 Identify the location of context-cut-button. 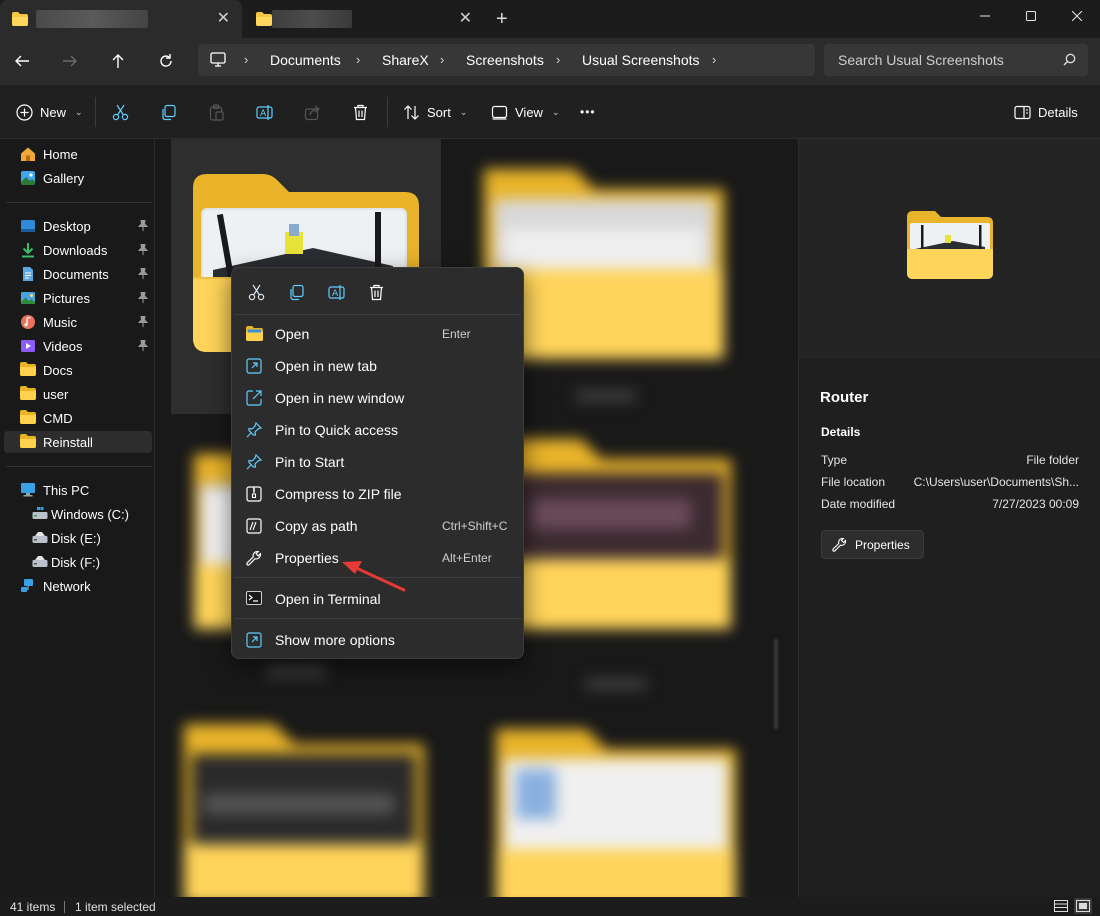
(256, 292).